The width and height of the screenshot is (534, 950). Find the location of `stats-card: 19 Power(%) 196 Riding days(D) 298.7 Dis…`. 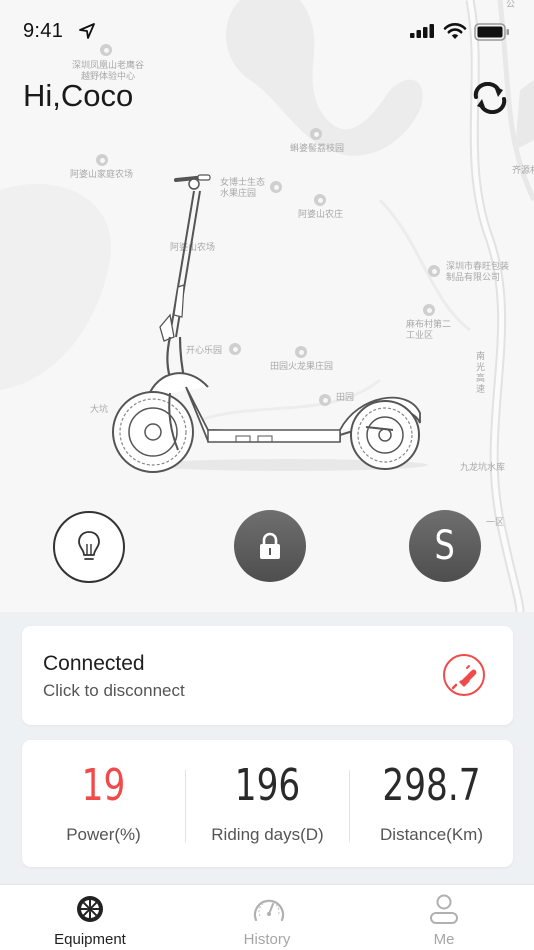

stats-card: 19 Power(%) 196 Riding days(D) 298.7 Dis… is located at coordinates (267, 803).